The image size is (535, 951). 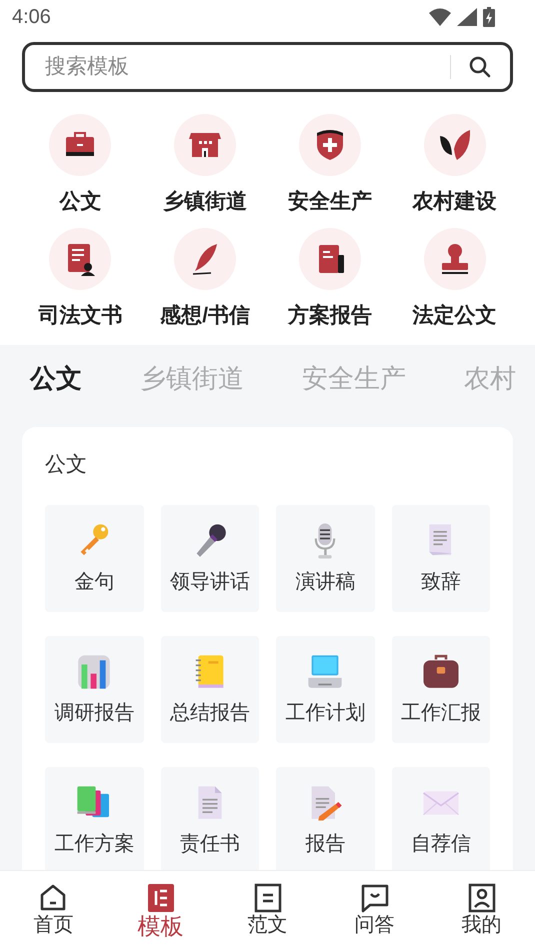 I want to click on template-tile: 报告, so click(x=325, y=818).